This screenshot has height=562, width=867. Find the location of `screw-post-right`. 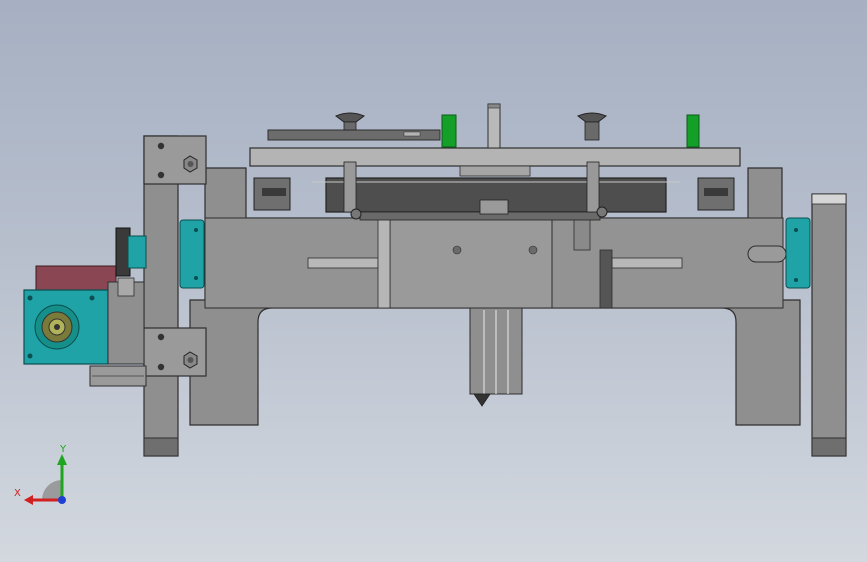

screw-post-right is located at coordinates (593, 187).